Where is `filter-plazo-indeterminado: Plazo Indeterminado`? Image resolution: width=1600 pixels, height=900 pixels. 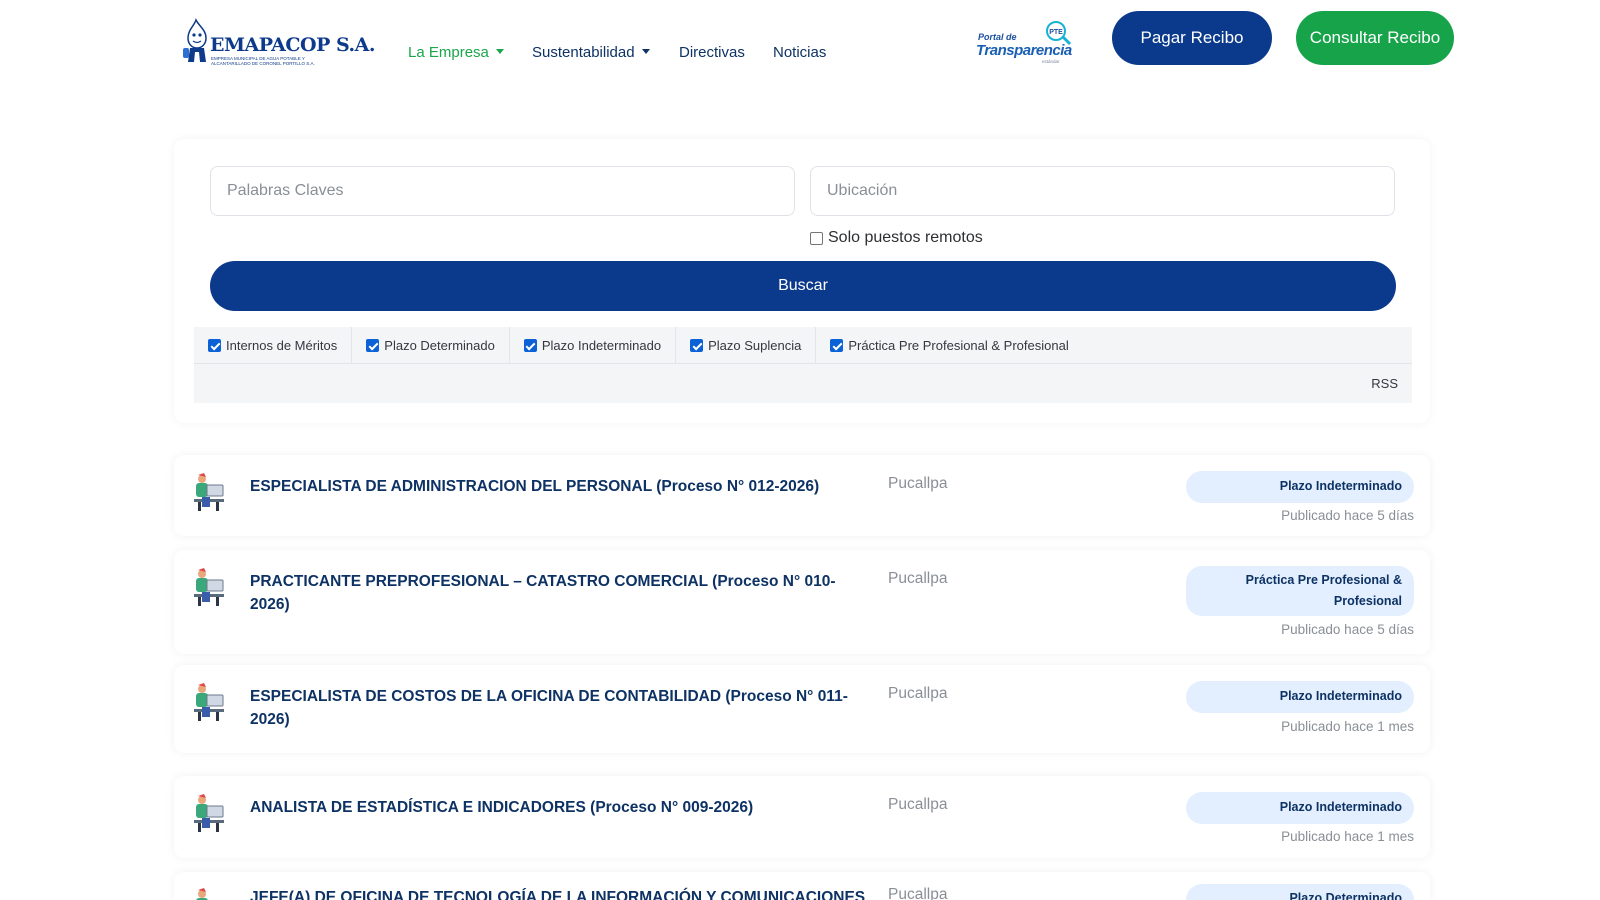 filter-plazo-indeterminado: Plazo Indeterminado is located at coordinates (593, 345).